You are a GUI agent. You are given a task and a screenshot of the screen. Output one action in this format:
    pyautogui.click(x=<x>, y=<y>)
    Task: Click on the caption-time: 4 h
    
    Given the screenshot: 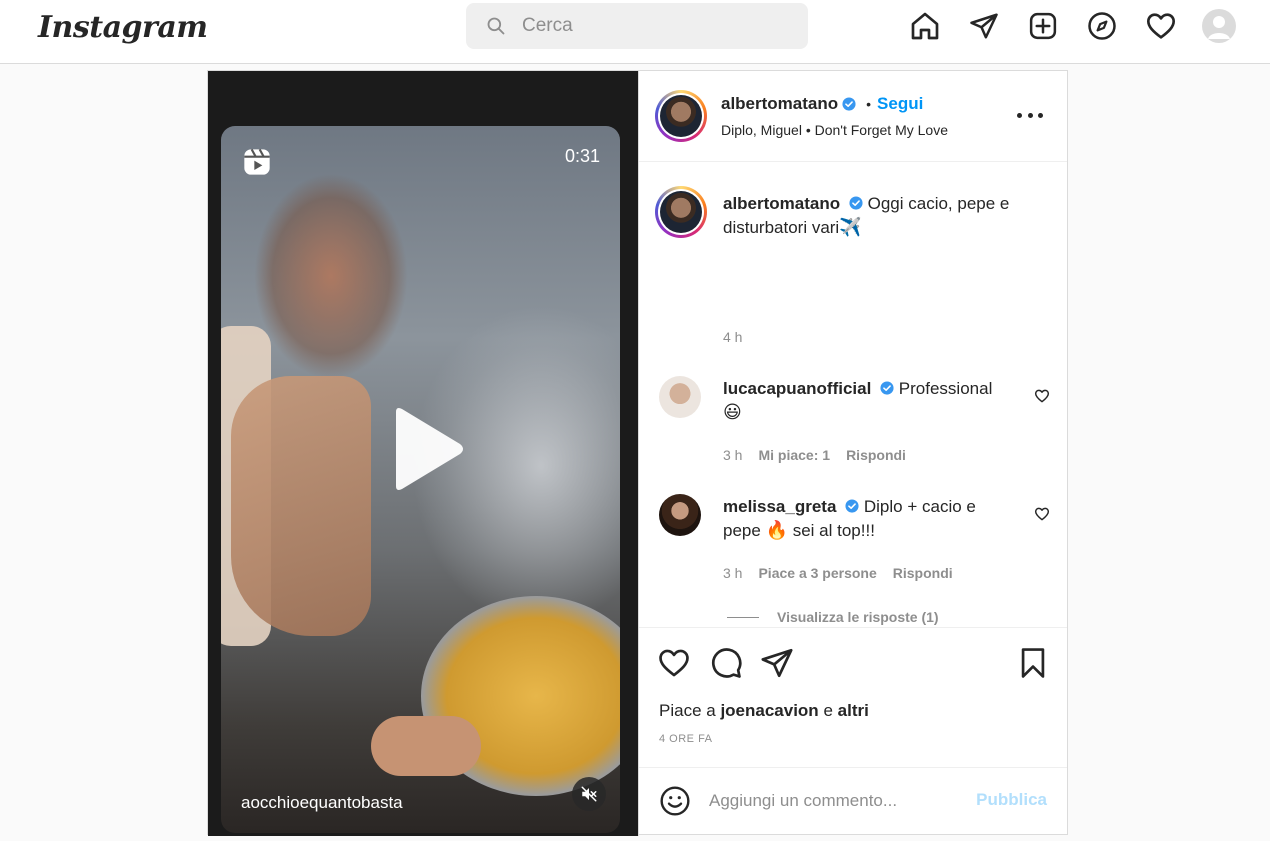 What is the action you would take?
    pyautogui.click(x=732, y=337)
    